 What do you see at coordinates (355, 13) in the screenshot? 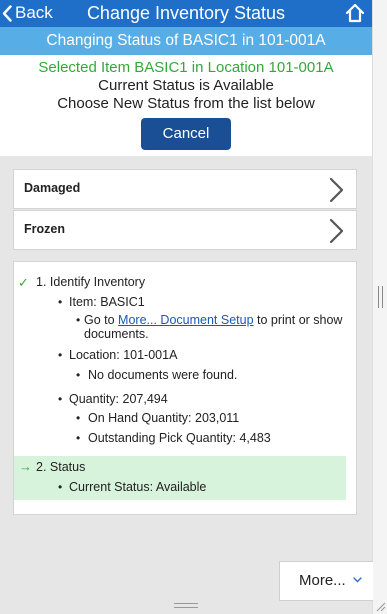
I see `home-icon` at bounding box center [355, 13].